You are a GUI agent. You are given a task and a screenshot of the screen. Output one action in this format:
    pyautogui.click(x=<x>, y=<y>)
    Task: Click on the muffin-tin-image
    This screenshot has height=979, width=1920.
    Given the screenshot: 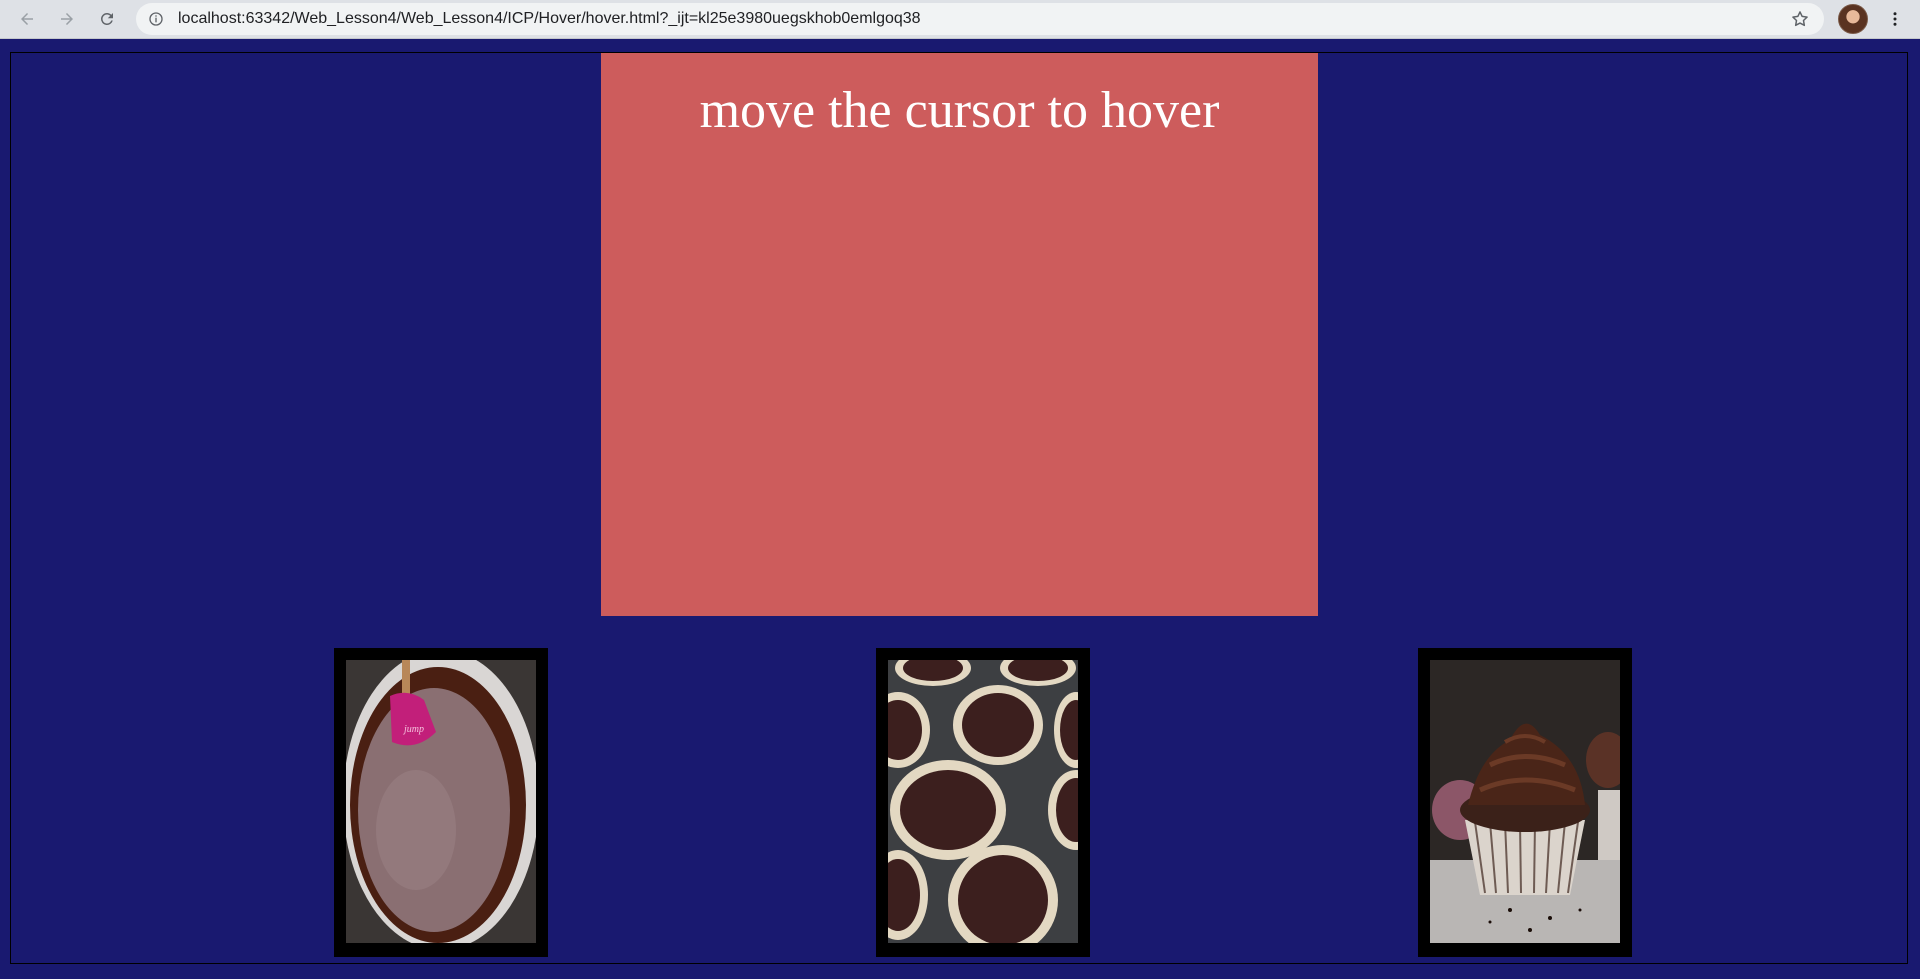 What is the action you would take?
    pyautogui.click(x=983, y=802)
    